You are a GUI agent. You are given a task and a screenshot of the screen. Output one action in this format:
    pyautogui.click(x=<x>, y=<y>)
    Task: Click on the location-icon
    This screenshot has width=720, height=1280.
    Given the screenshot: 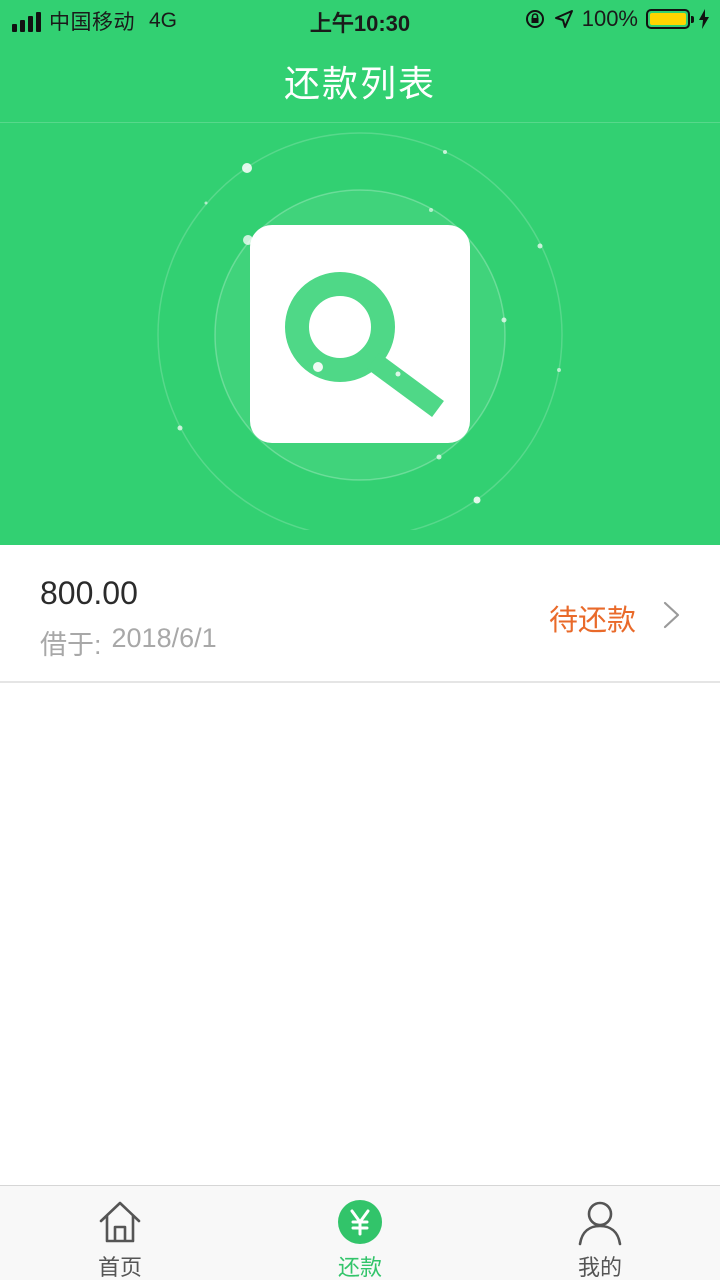 What is the action you would take?
    pyautogui.click(x=563, y=19)
    